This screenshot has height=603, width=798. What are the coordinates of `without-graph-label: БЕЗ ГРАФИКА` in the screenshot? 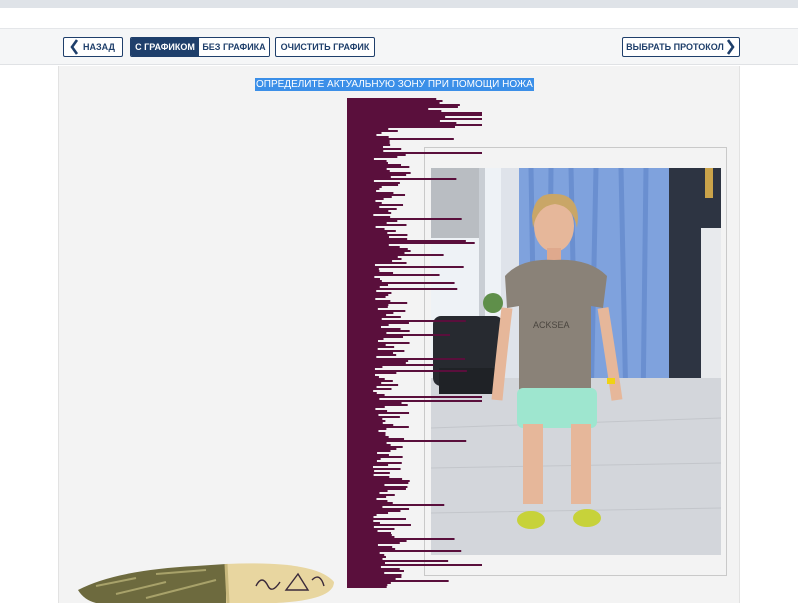 It's located at (234, 47).